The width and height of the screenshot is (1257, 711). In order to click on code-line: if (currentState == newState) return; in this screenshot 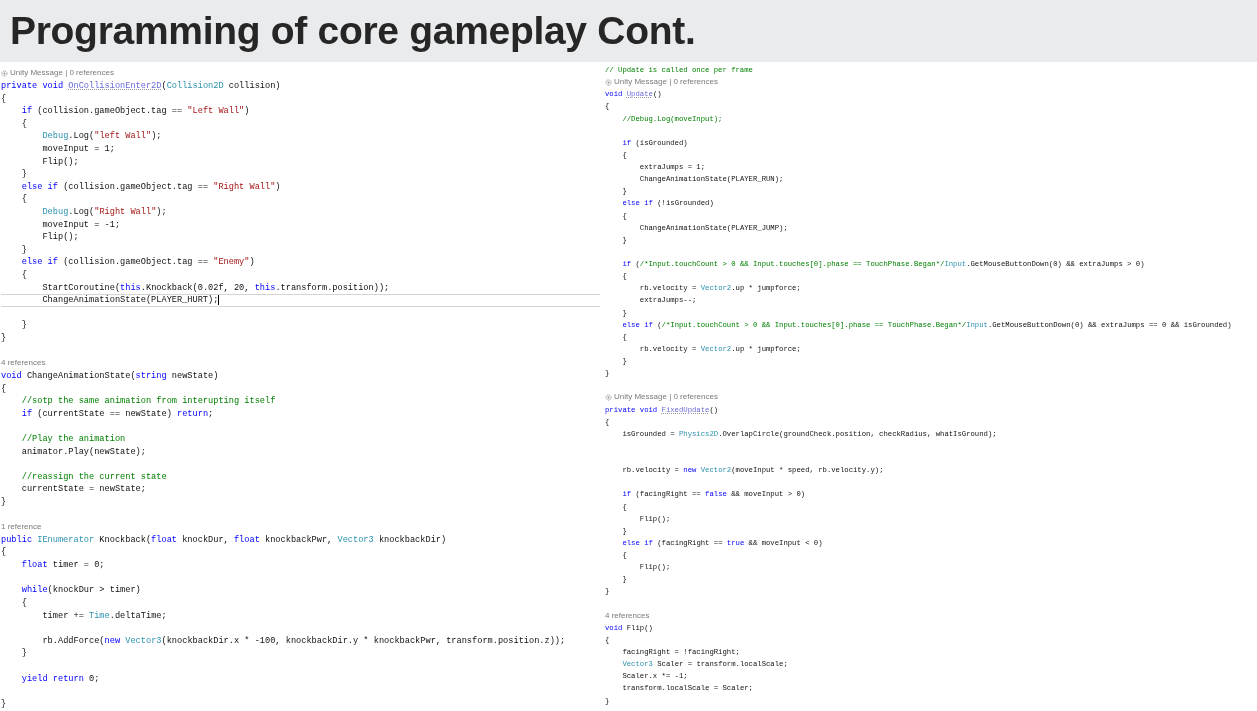, I will do `click(117, 413)`.